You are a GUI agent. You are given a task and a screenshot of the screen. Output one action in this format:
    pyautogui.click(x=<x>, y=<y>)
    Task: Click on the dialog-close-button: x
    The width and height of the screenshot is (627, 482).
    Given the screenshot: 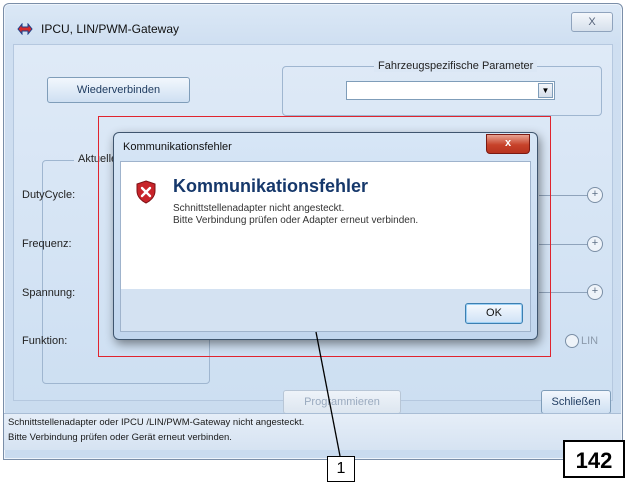 What is the action you would take?
    pyautogui.click(x=508, y=144)
    